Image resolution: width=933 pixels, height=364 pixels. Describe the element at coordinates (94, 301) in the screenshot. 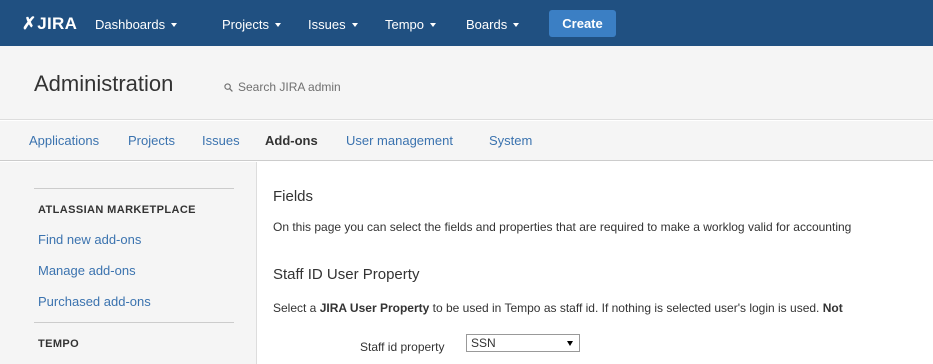

I see `sidebar-item-purchased-add-ons: Purchased add-ons` at that location.